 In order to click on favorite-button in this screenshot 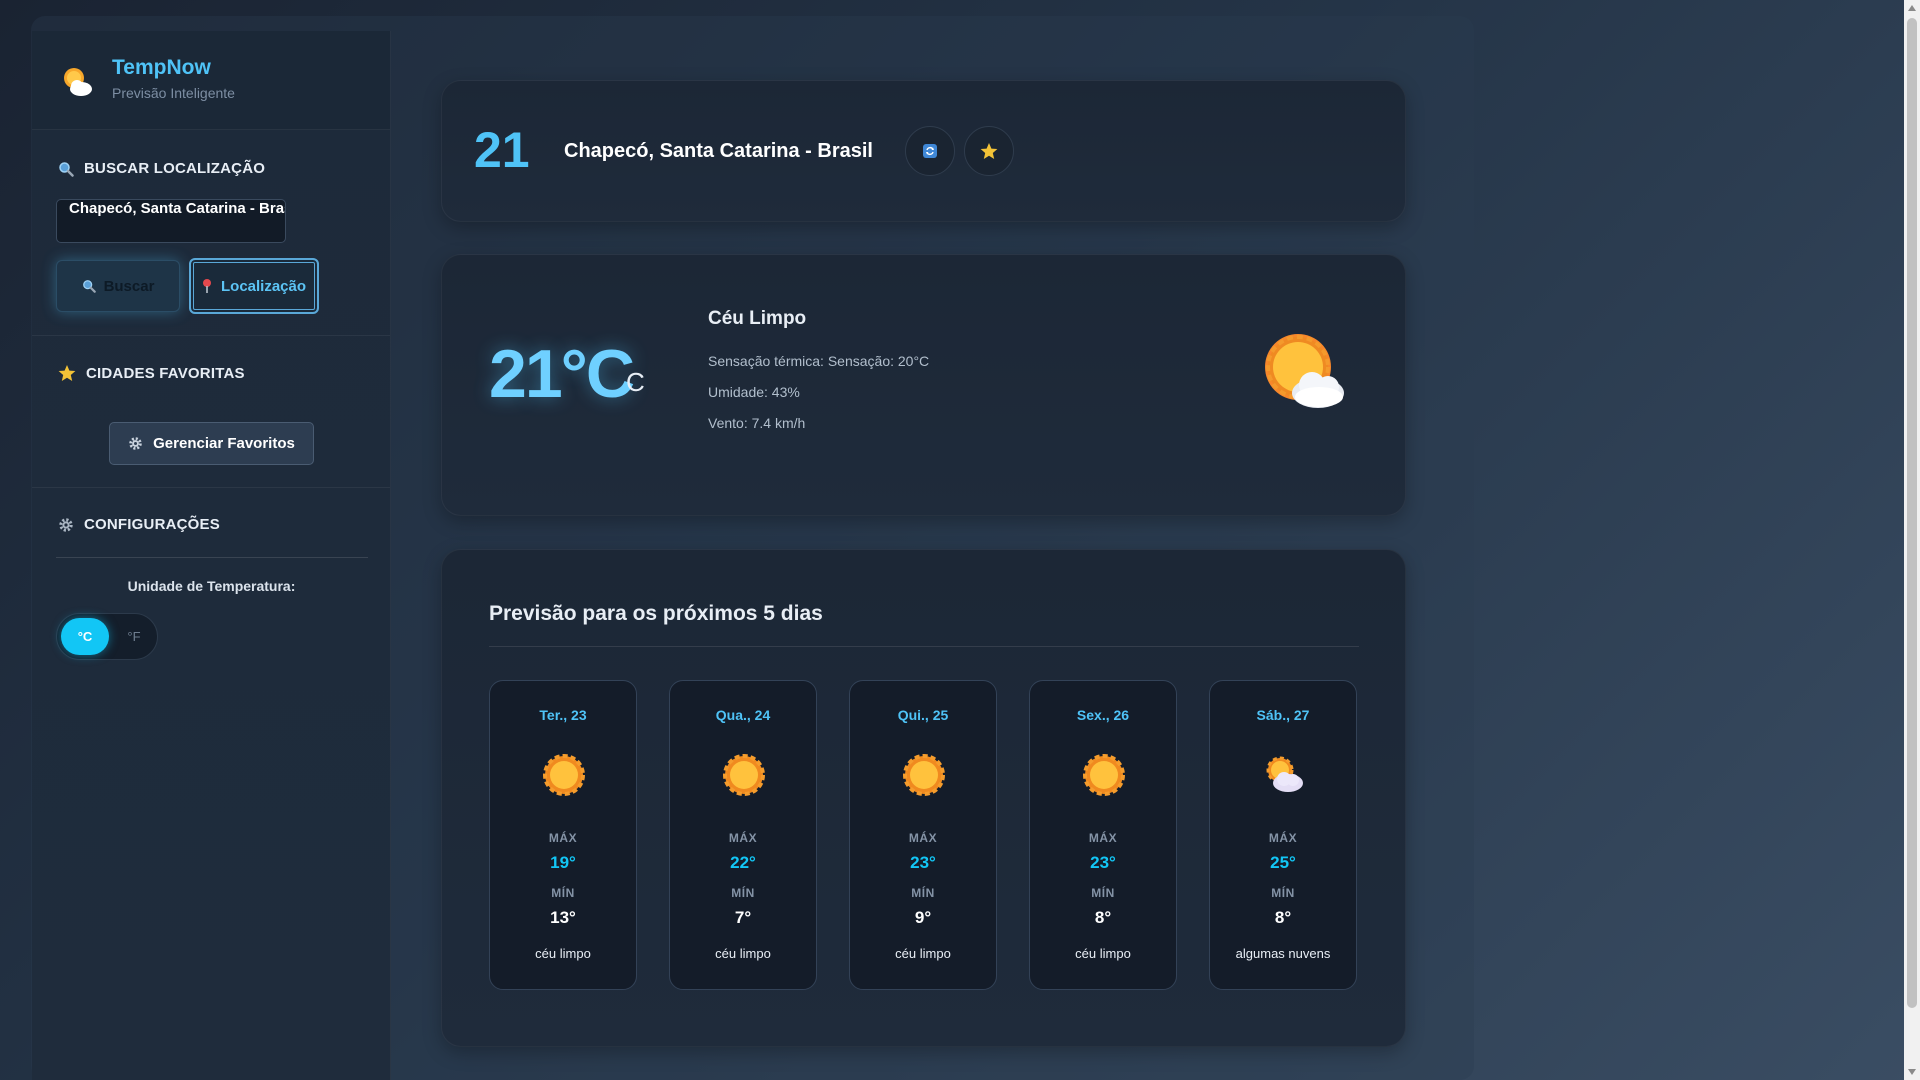, I will do `click(989, 151)`.